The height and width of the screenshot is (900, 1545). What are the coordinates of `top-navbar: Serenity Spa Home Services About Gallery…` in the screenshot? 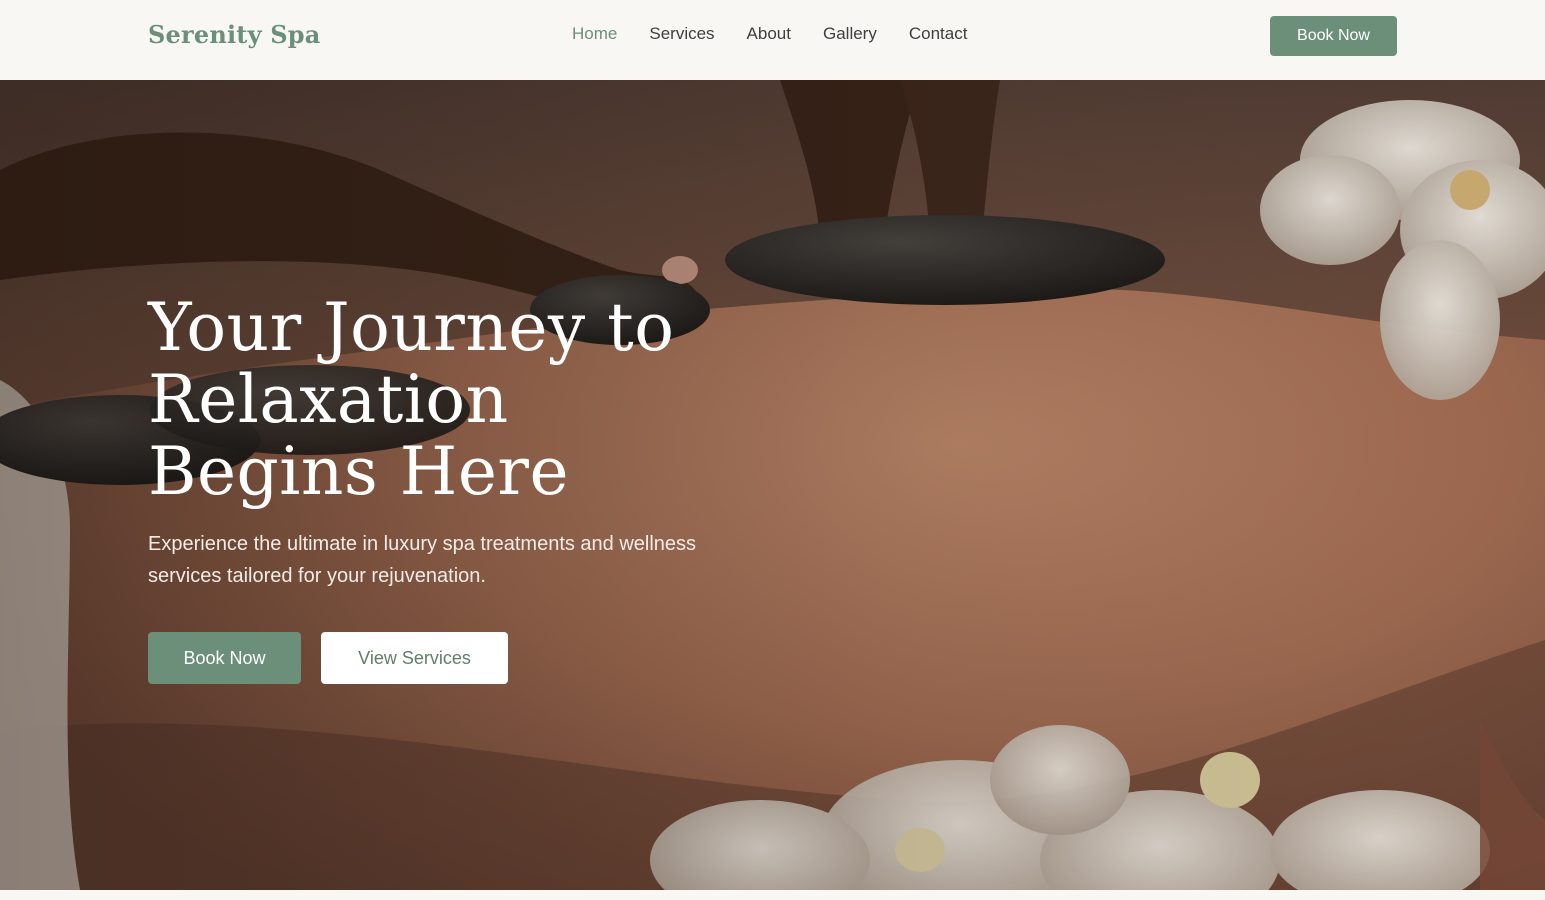 It's located at (772, 40).